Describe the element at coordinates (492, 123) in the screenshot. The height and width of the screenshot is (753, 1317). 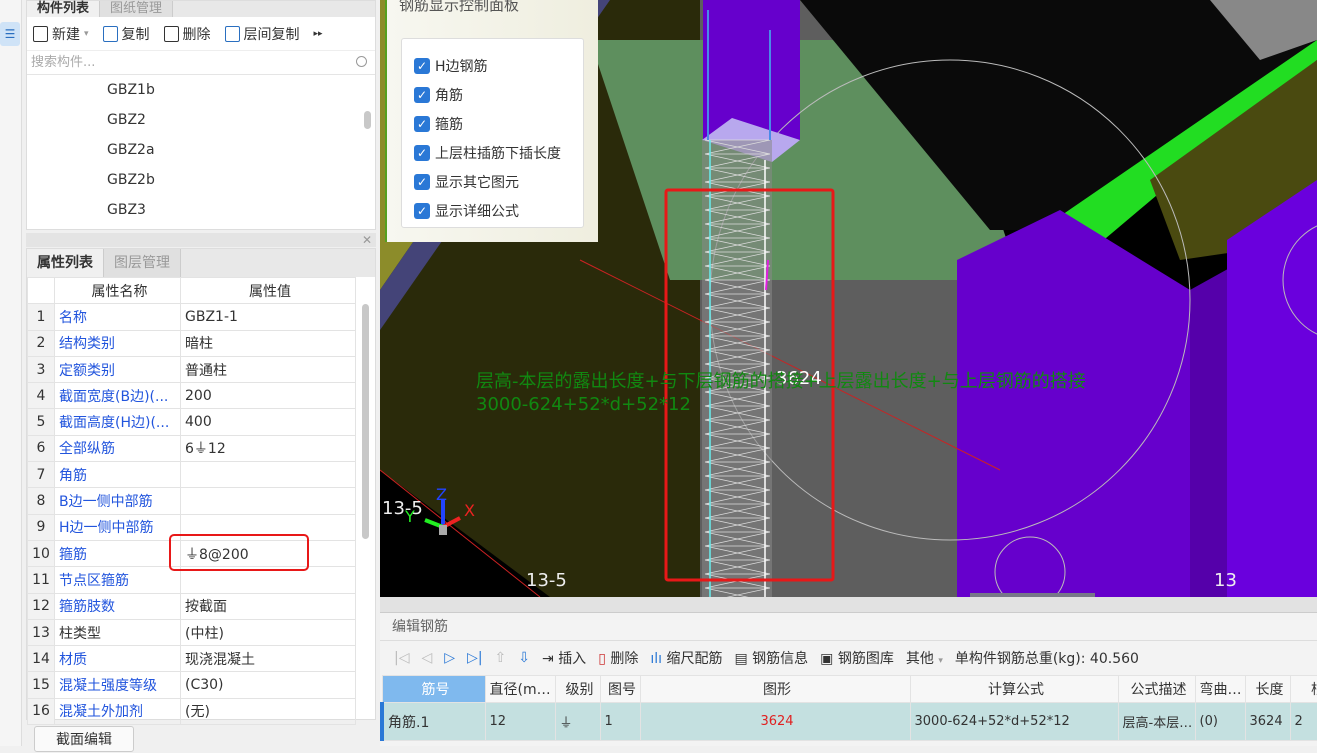
I see `checkbox-option: ✓ 箍筋` at that location.